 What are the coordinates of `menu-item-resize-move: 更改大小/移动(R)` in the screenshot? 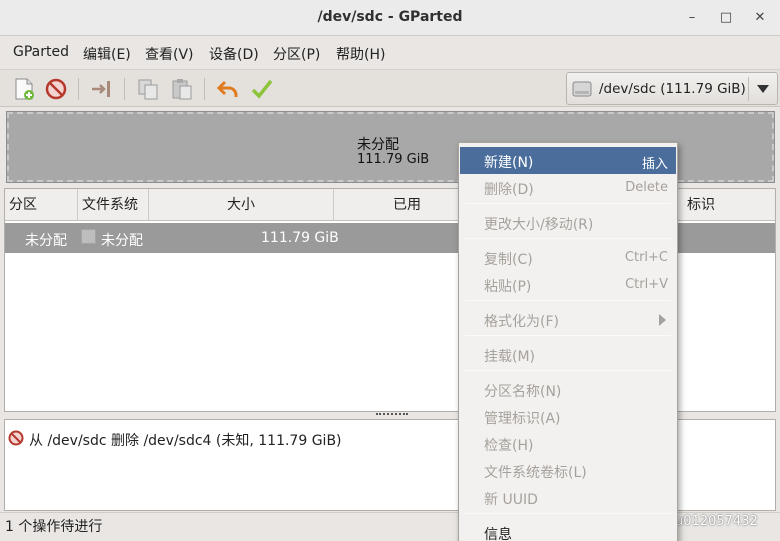 It's located at (568, 222).